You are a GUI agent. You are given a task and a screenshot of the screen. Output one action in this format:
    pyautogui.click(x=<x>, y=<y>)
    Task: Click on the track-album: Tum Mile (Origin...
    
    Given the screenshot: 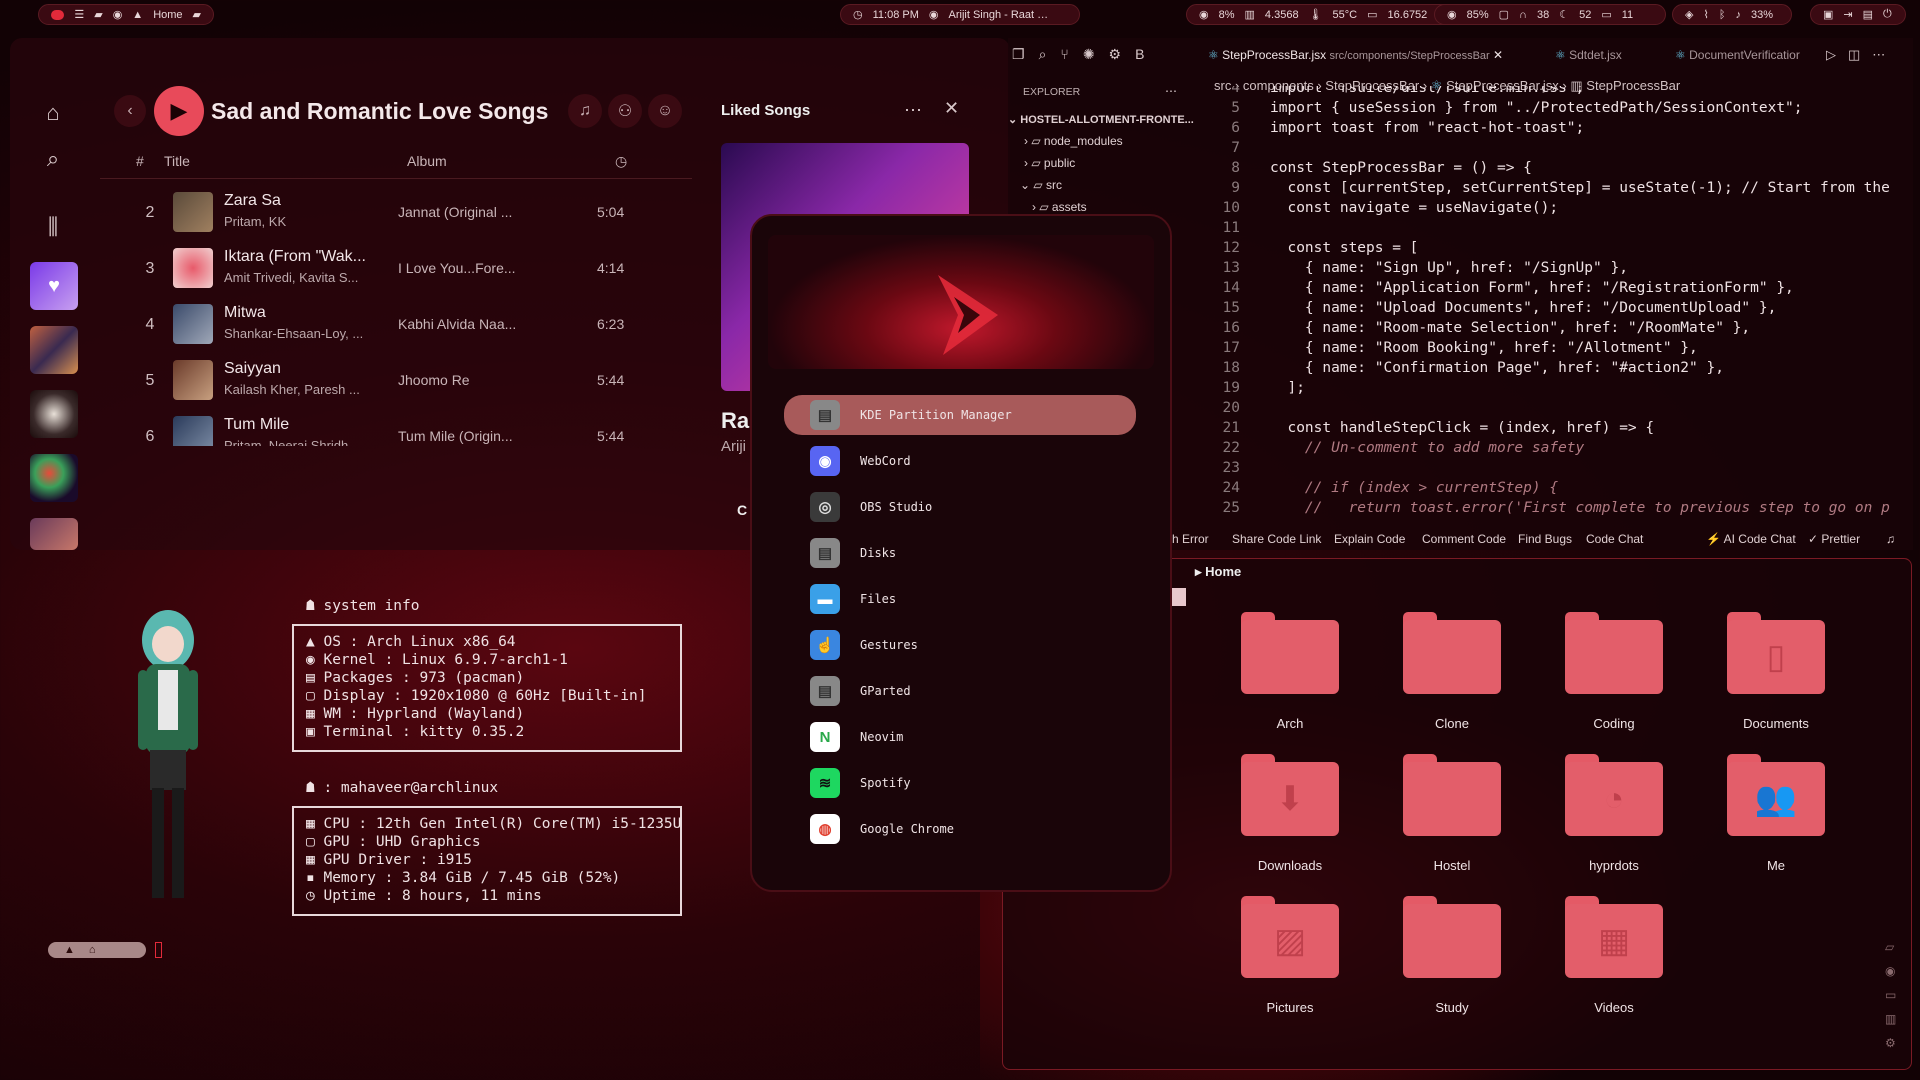 What is the action you would take?
    pyautogui.click(x=458, y=436)
    